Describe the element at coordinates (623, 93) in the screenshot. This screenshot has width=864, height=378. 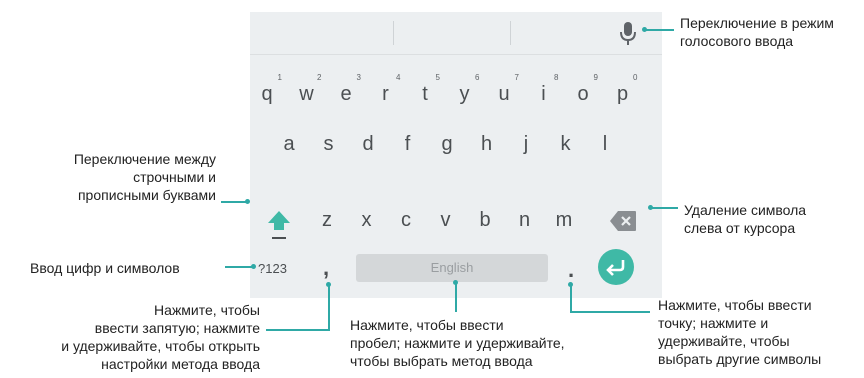
I see `key-p: 0p` at that location.